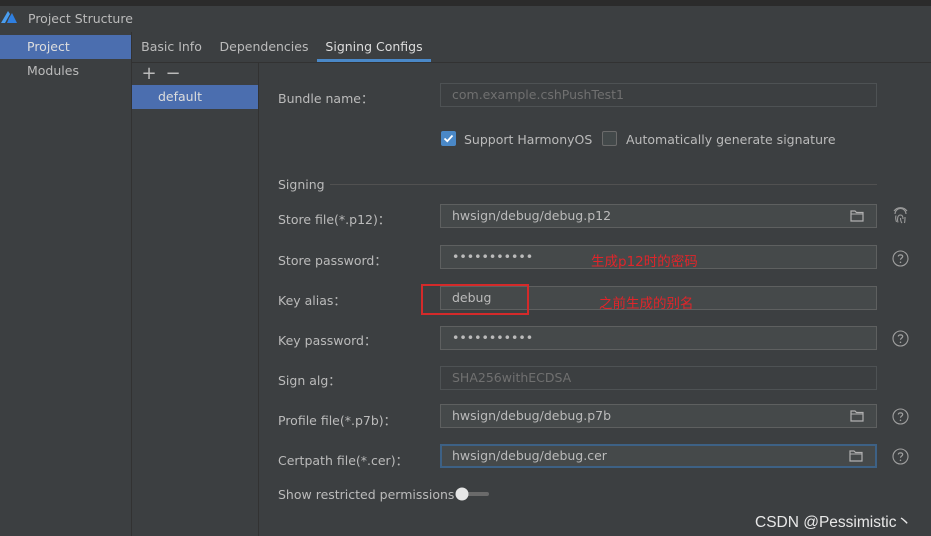  Describe the element at coordinates (603, 184) in the screenshot. I see `section-divider` at that location.